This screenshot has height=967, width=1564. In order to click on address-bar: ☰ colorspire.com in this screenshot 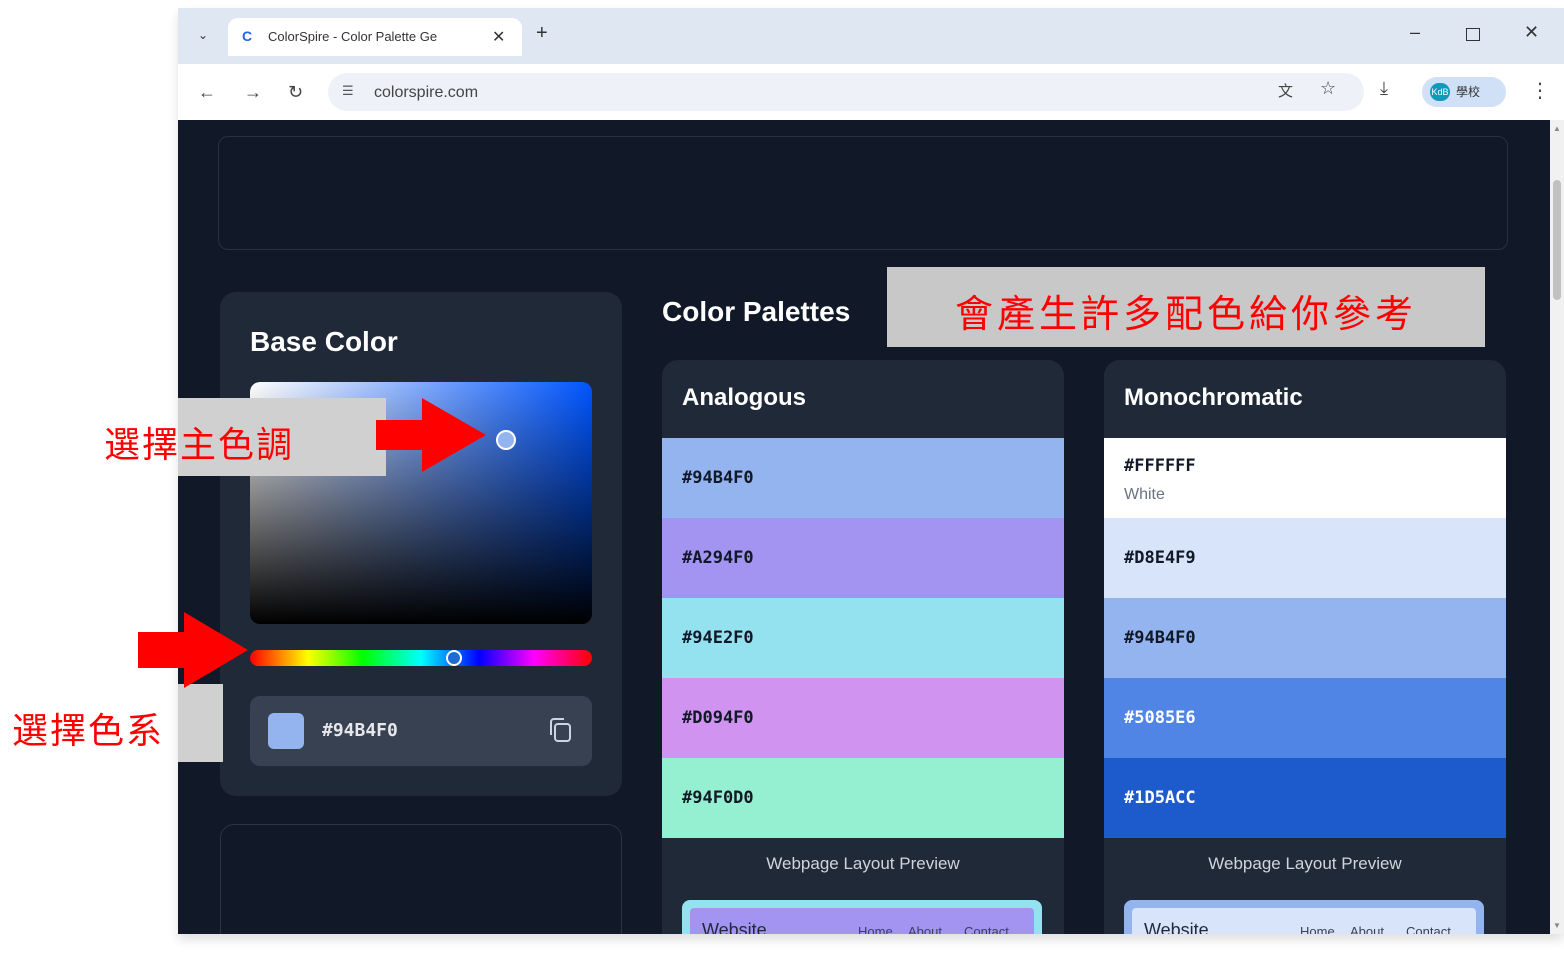, I will do `click(846, 92)`.